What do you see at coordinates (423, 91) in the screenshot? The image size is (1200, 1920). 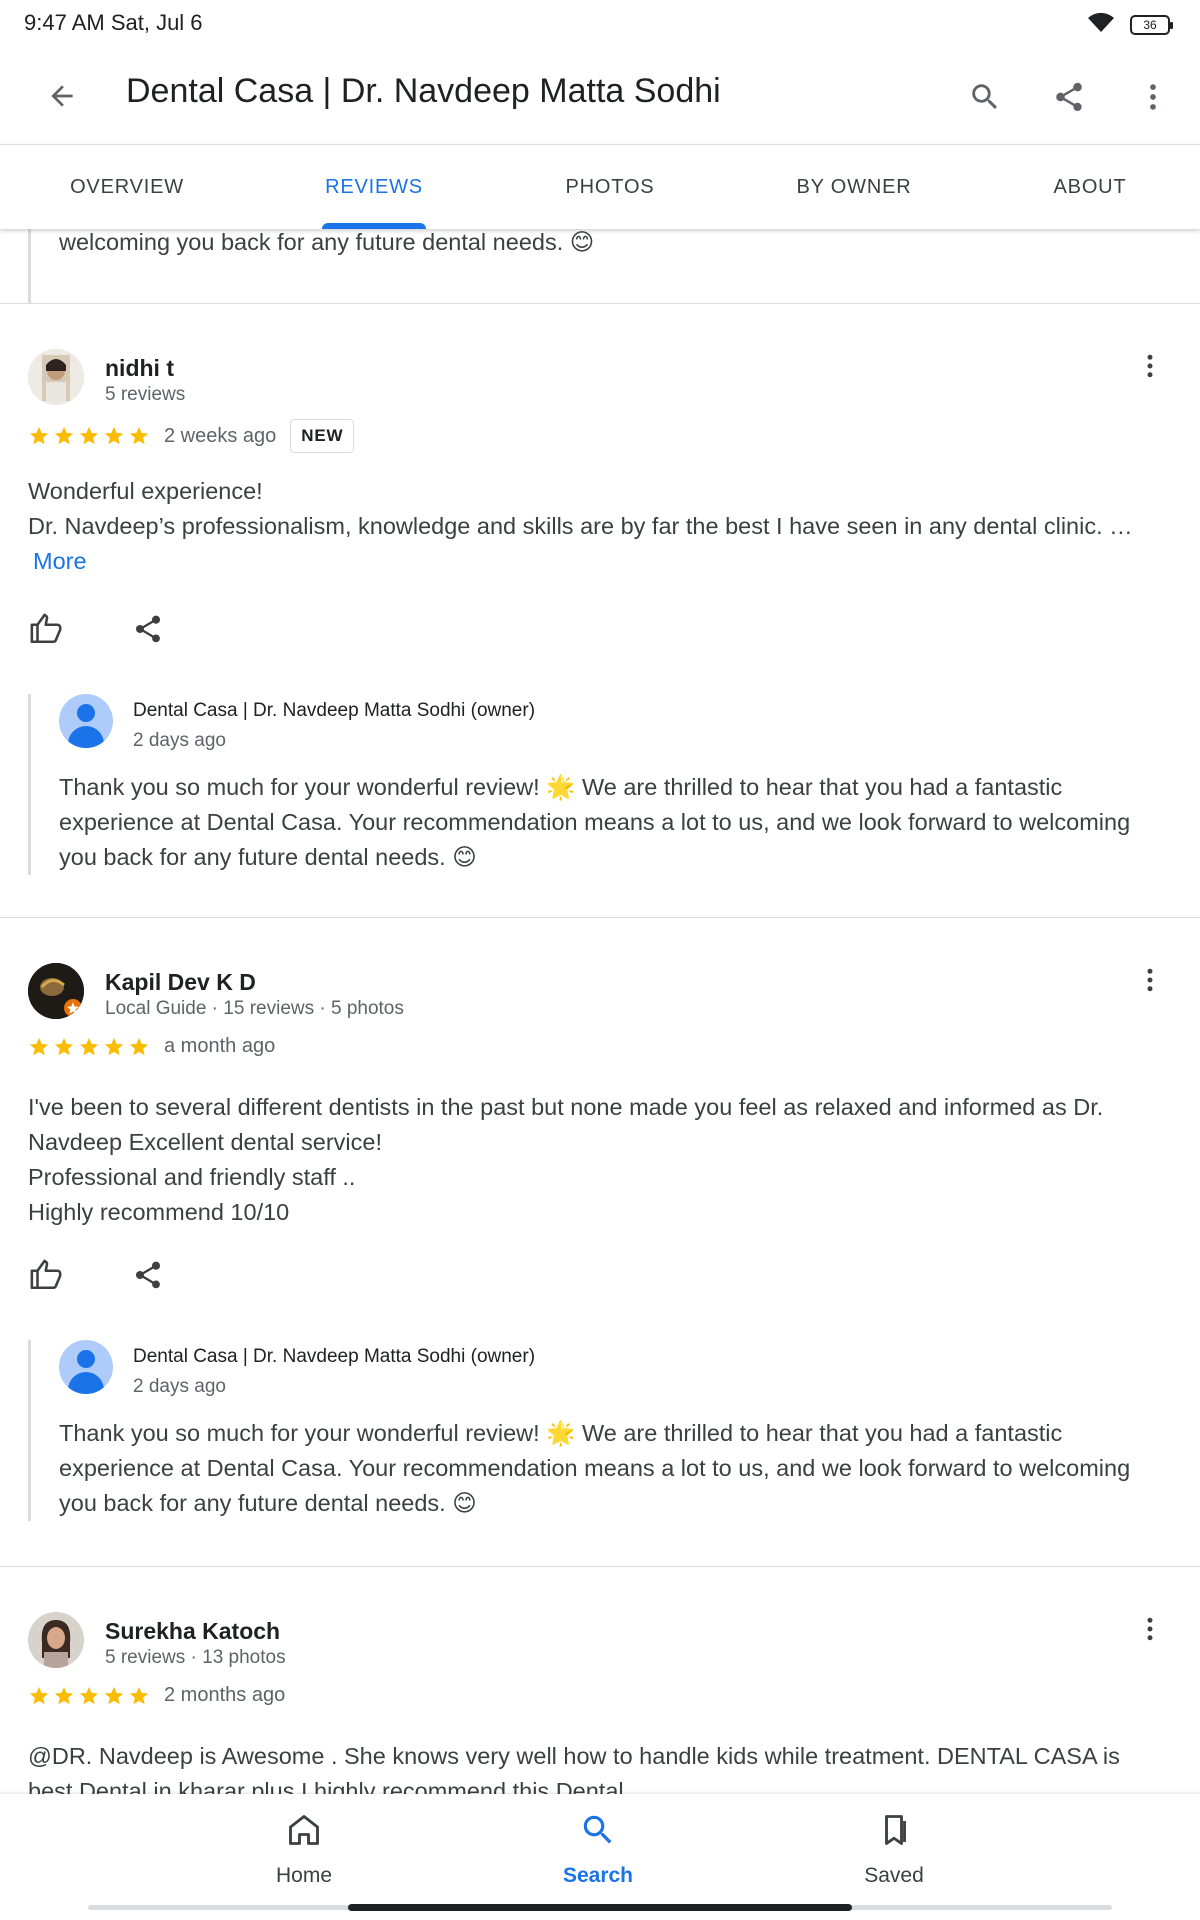 I see `page-title: Dental Casa | Dr. Navdeep Matta Sodhi` at bounding box center [423, 91].